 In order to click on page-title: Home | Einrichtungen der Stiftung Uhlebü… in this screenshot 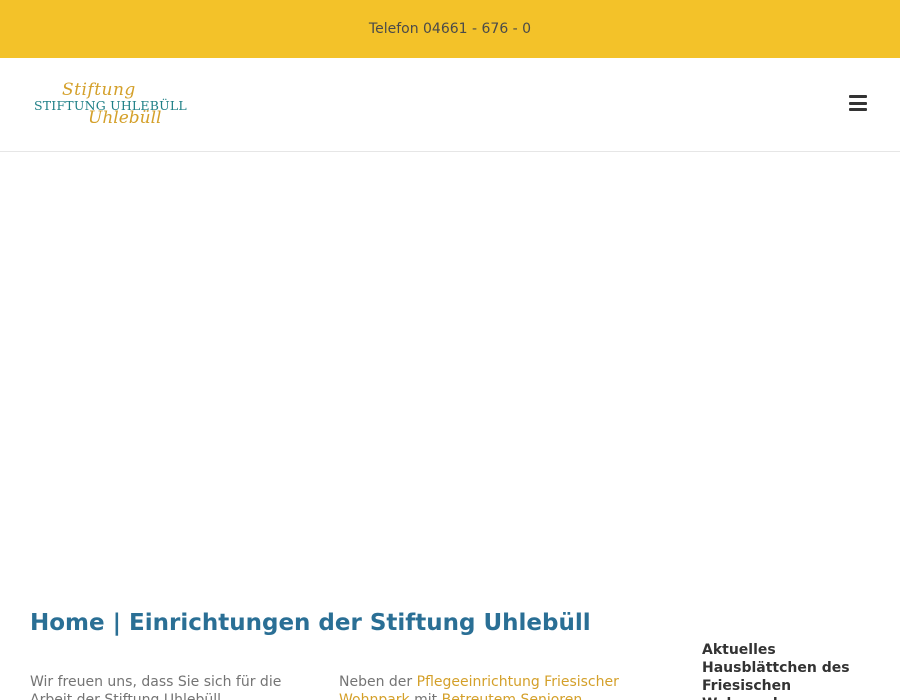, I will do `click(310, 623)`.